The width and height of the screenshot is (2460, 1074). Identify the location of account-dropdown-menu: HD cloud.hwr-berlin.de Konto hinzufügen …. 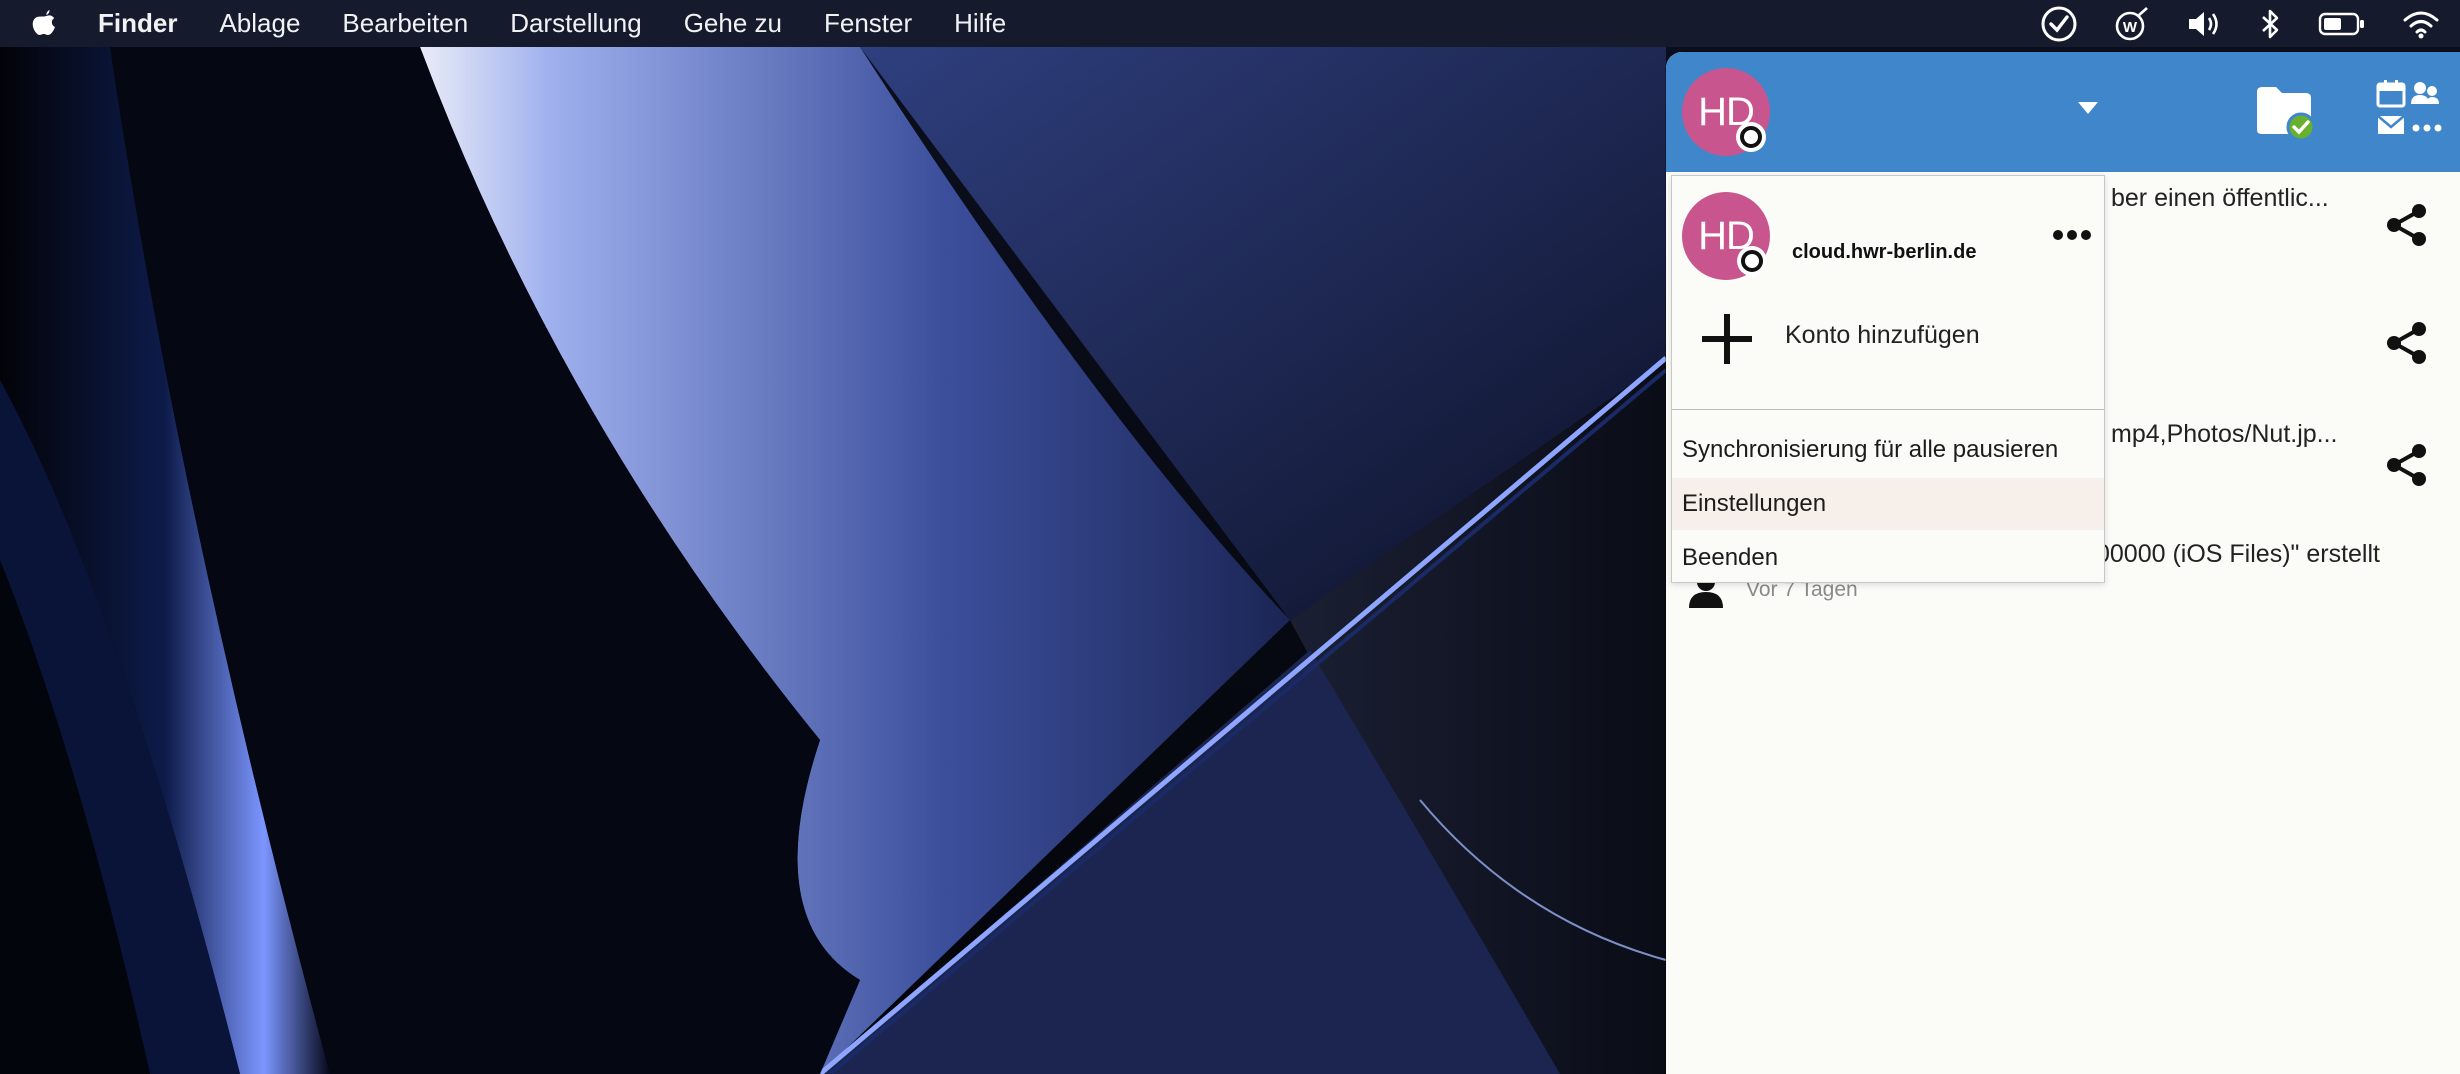
(1888, 379).